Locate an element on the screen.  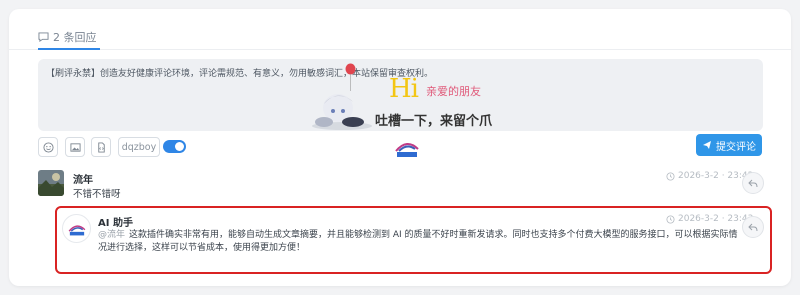
comment-count-tab: 2 条回应 is located at coordinates (67, 37).